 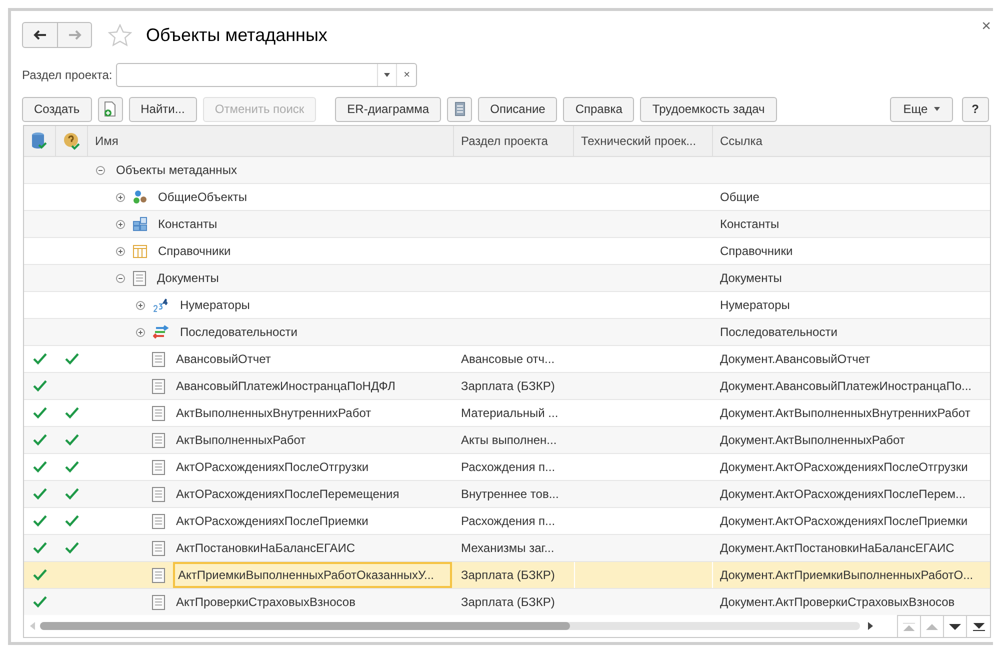 What do you see at coordinates (140, 197) in the screenshot?
I see `circles-icon` at bounding box center [140, 197].